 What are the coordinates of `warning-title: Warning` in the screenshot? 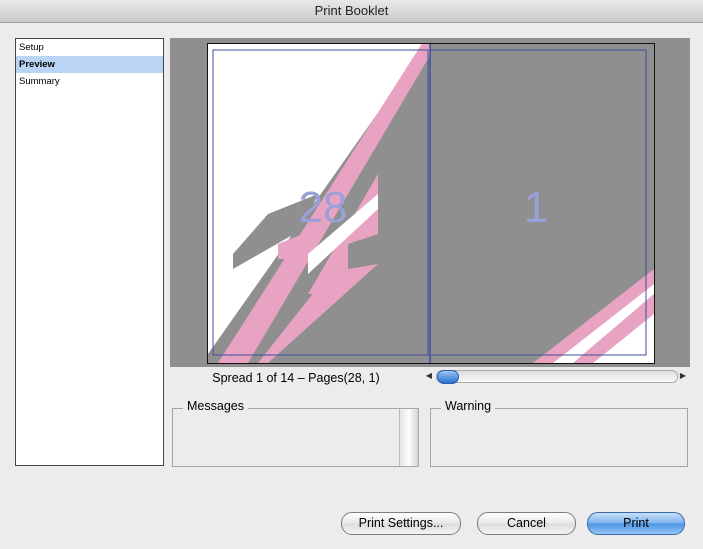 It's located at (468, 406).